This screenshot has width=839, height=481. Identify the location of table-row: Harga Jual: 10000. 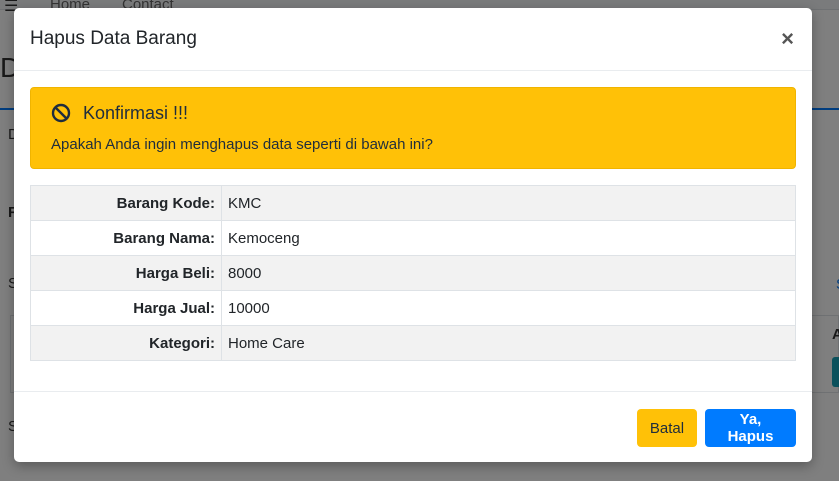
(413, 308).